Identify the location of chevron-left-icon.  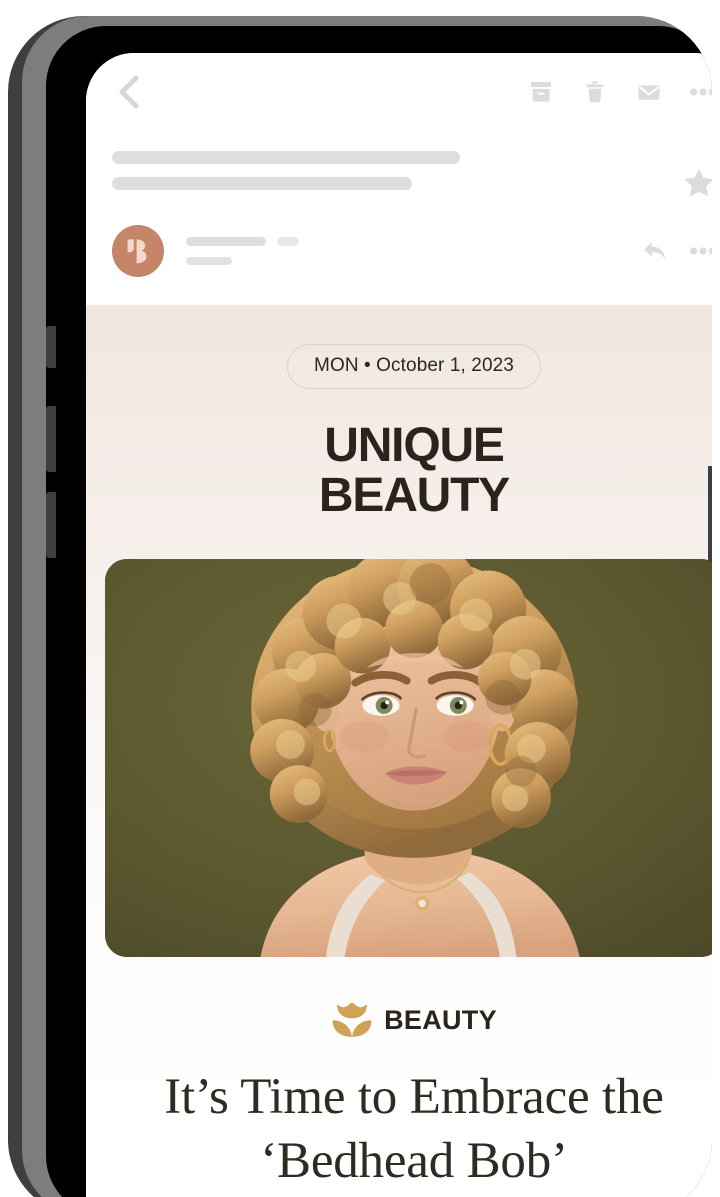
(129, 92).